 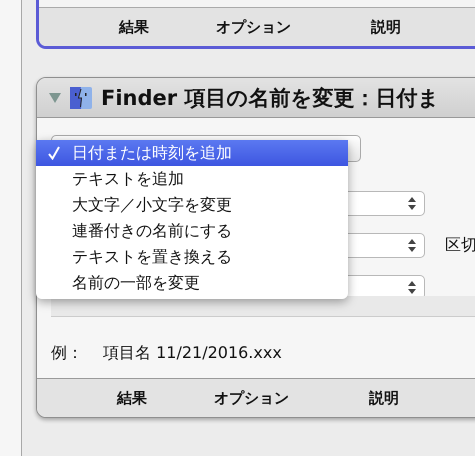 What do you see at coordinates (54, 153) in the screenshot?
I see `checkmark-icon` at bounding box center [54, 153].